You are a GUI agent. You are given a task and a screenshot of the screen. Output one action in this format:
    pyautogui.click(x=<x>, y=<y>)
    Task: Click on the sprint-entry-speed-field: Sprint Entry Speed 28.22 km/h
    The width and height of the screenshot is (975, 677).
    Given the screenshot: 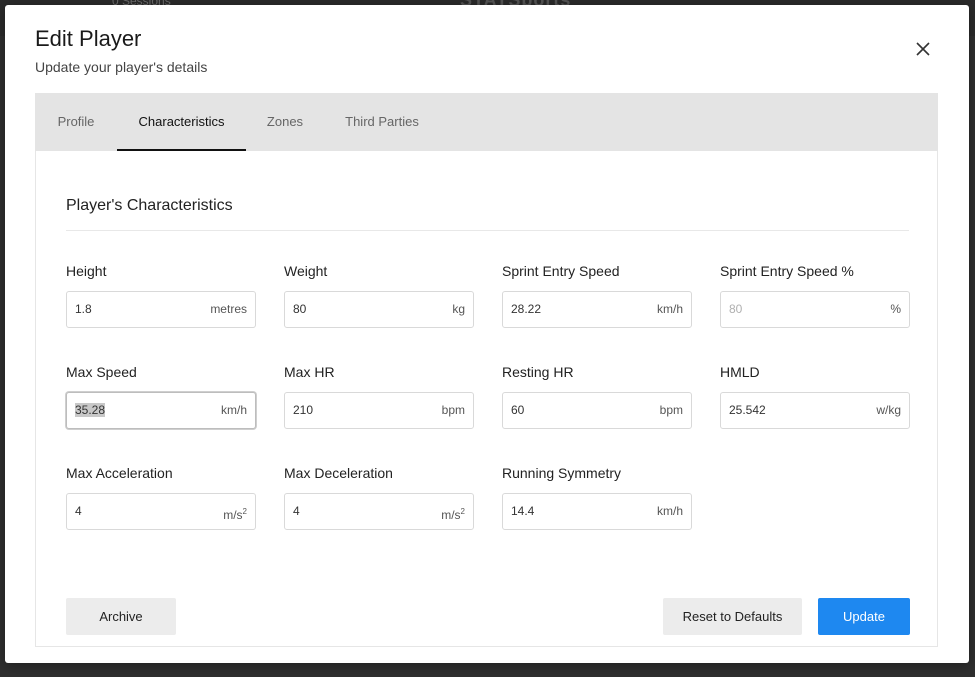 What is the action you would take?
    pyautogui.click(x=597, y=295)
    